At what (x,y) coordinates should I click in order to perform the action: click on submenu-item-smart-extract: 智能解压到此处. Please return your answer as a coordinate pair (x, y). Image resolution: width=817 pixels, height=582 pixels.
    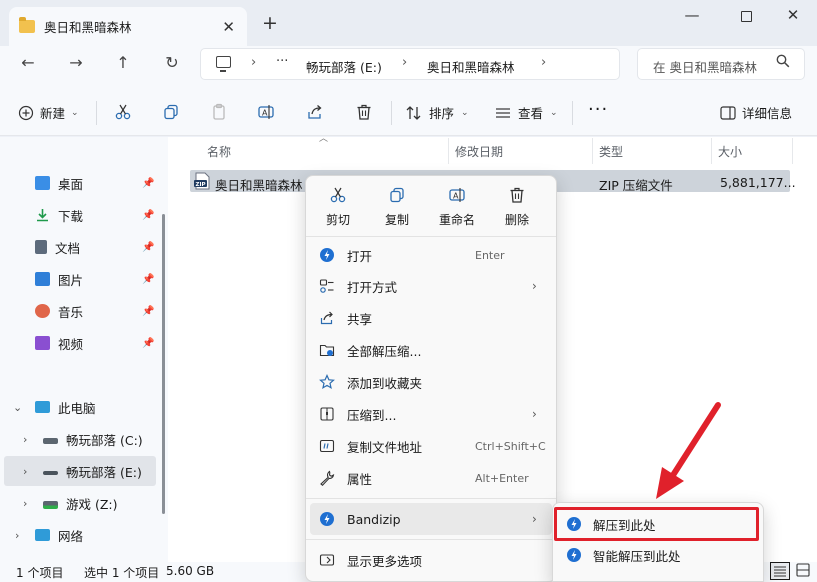
    Looking at the image, I should click on (658, 555).